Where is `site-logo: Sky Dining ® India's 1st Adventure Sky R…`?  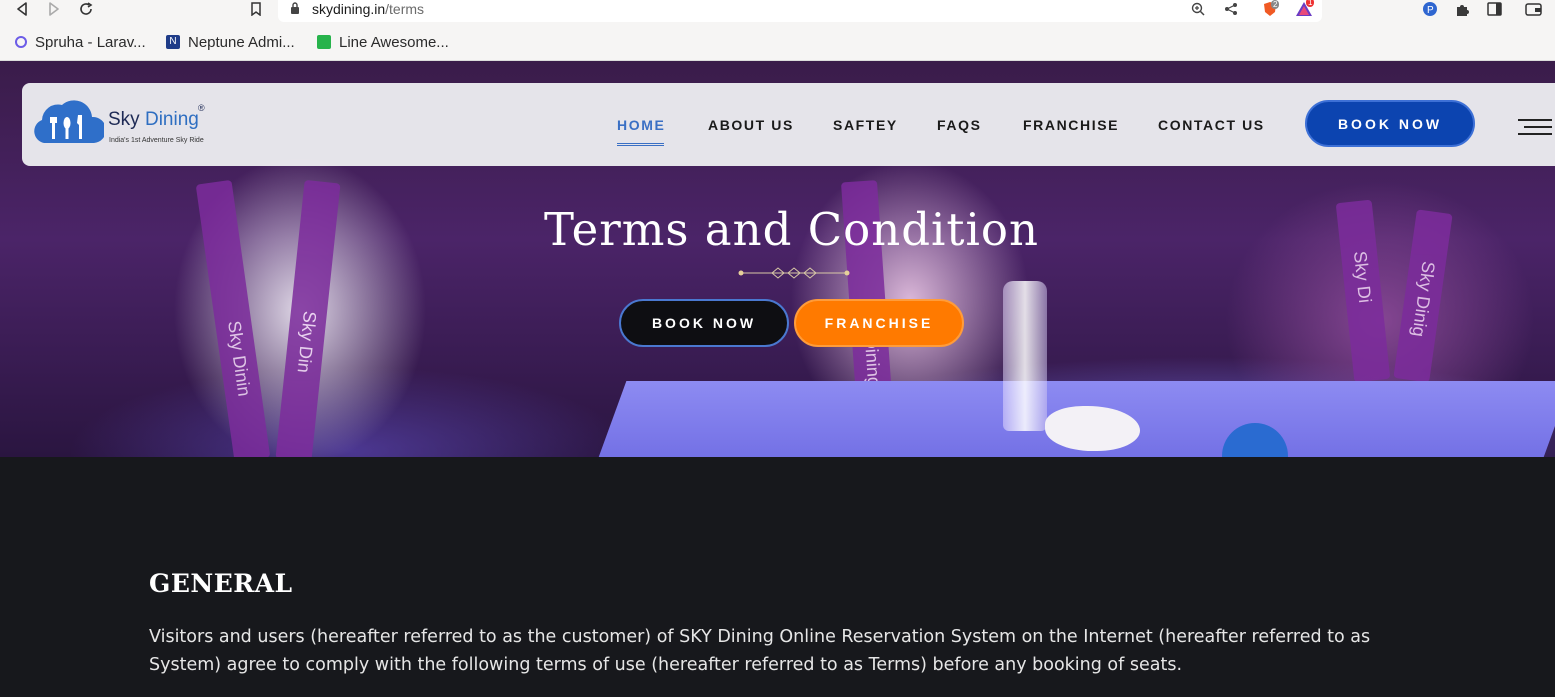
site-logo: Sky Dining ® India's 1st Adventure Sky R… is located at coordinates (122, 123).